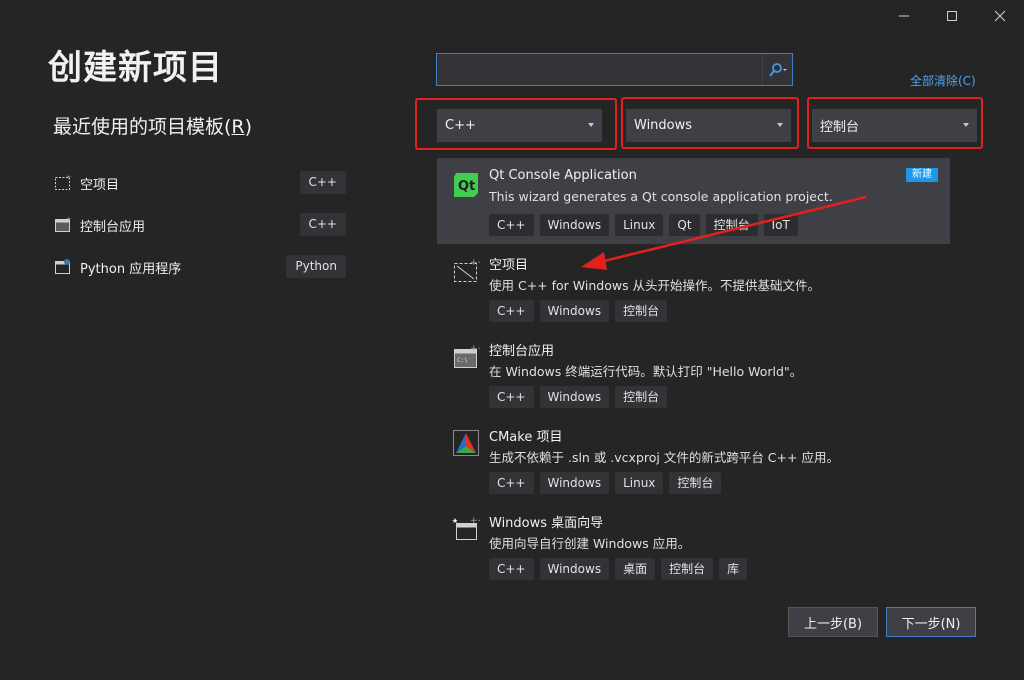 Image resolution: width=1024 pixels, height=680 pixels. I want to click on template-name: 空项目, so click(509, 265).